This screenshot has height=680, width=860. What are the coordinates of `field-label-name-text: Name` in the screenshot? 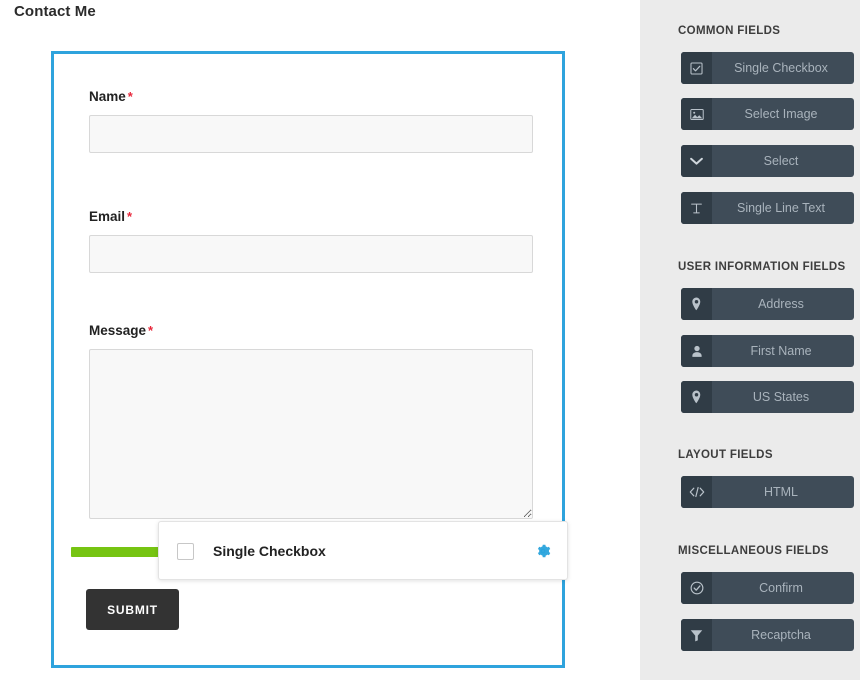 It's located at (107, 96).